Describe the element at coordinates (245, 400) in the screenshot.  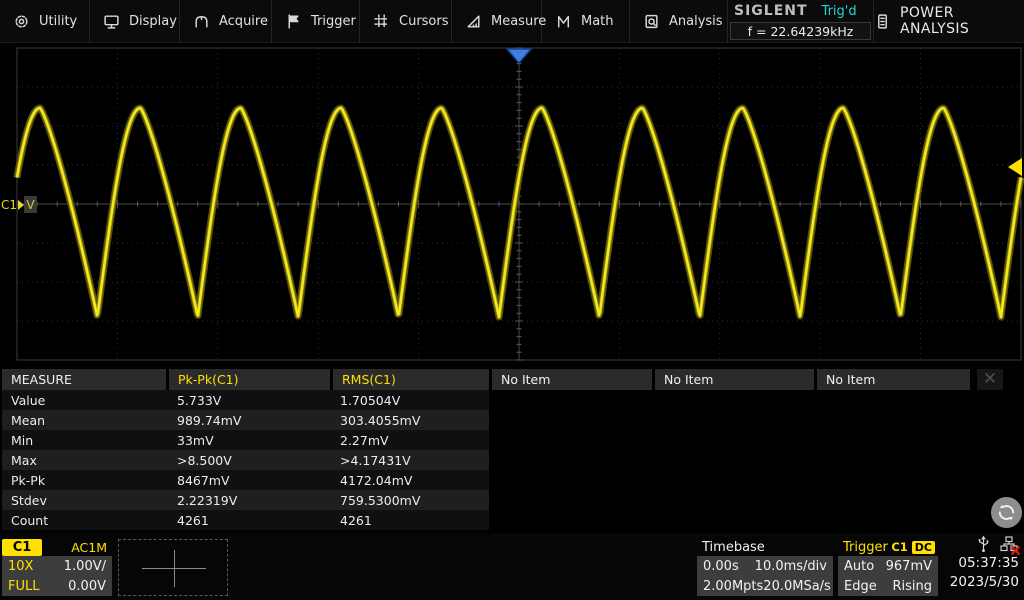
I see `measure-row-value: Value 5.733V 1.70504V` at that location.